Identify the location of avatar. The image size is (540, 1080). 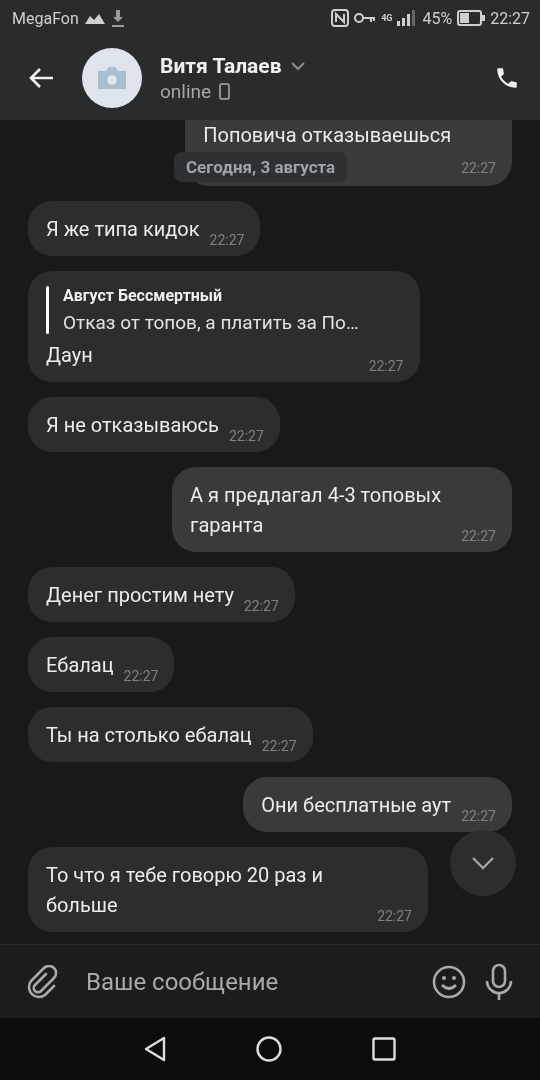
(112, 78).